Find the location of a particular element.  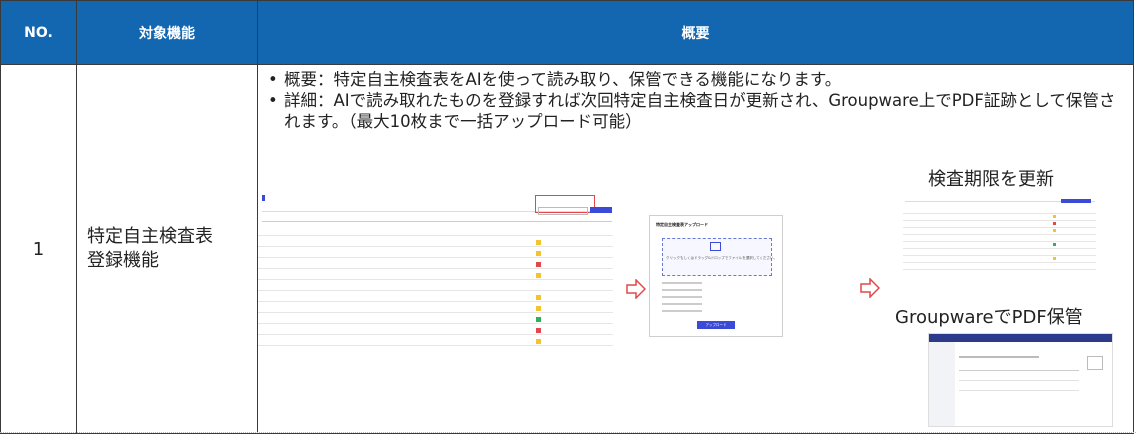

upload-dialog-button: アップロード is located at coordinates (716, 325).